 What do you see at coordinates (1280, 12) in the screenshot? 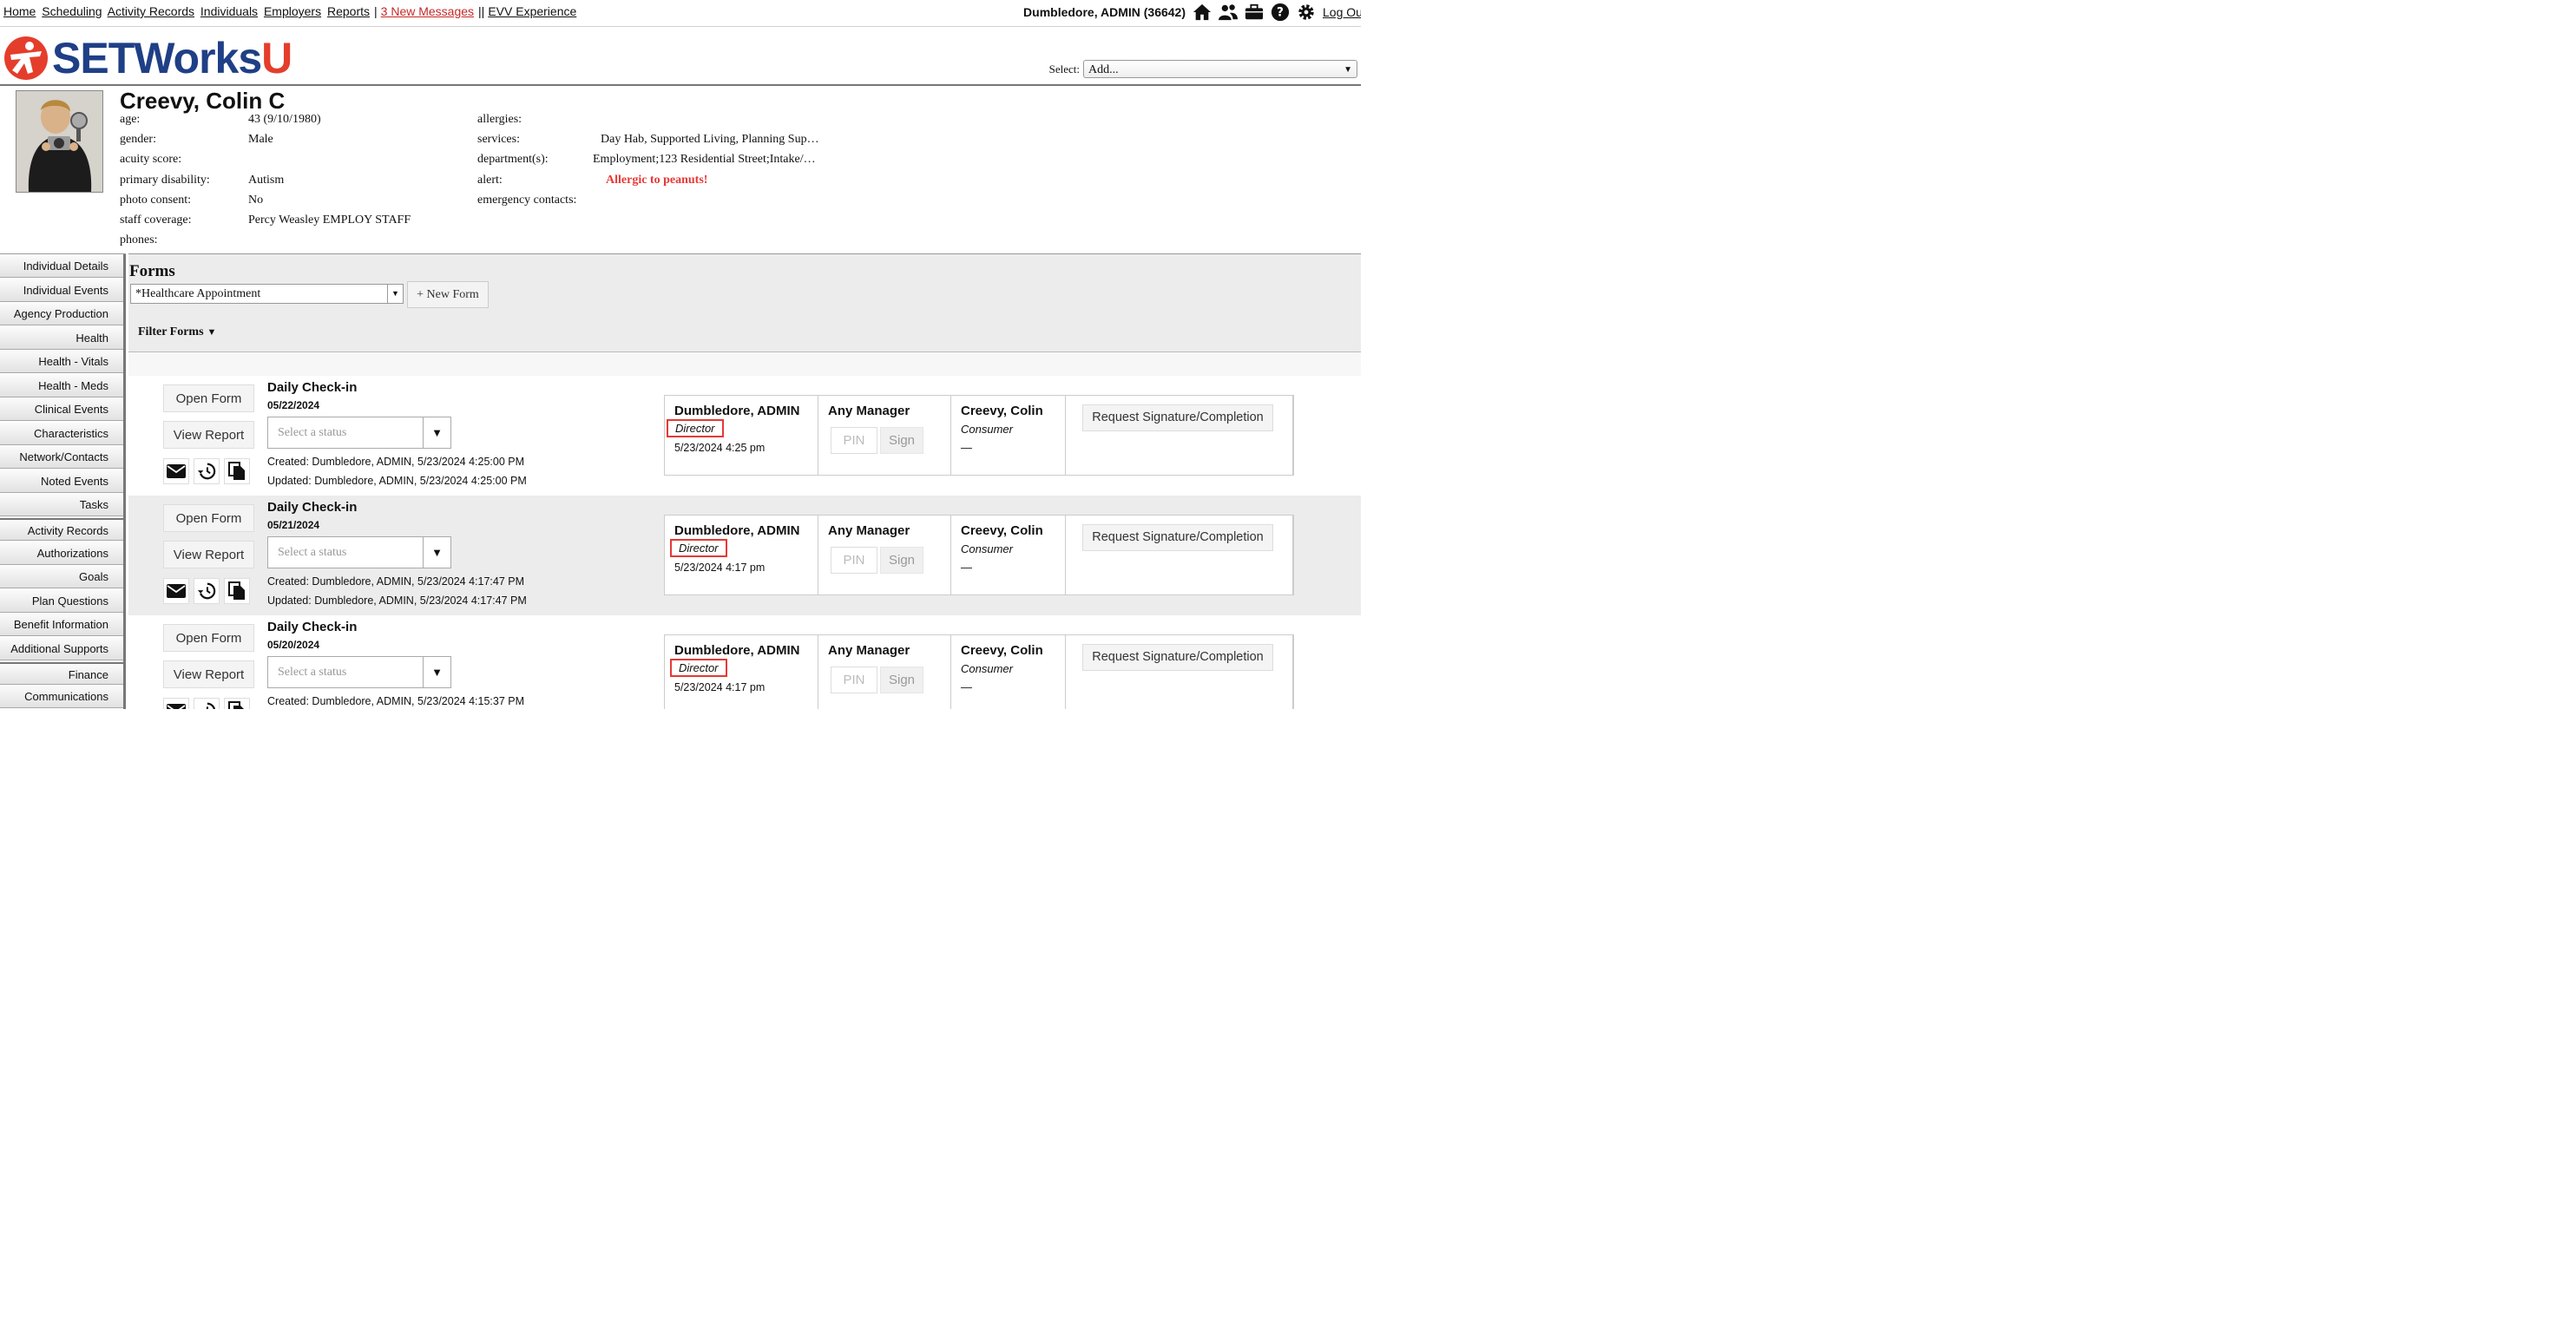
I see `help-icon: ?` at bounding box center [1280, 12].